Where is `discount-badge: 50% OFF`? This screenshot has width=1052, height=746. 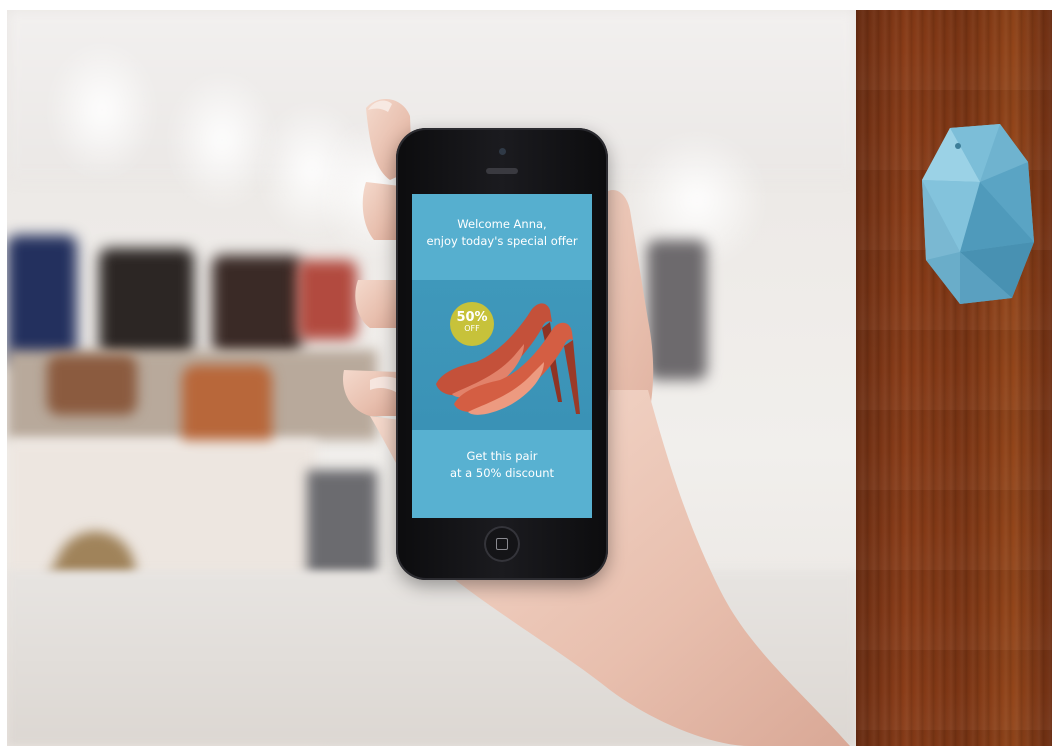 discount-badge: 50% OFF is located at coordinates (472, 324).